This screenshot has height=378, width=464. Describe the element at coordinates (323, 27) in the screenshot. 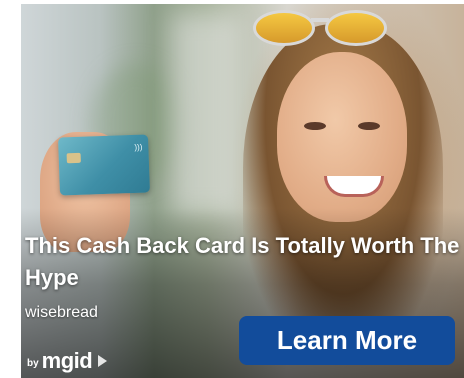

I see `sunglasses-icon` at that location.